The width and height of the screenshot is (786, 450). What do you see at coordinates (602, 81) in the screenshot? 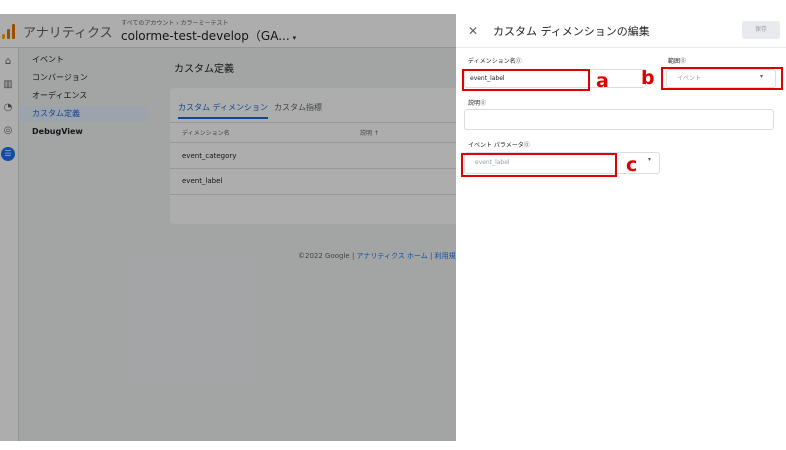
I see `annotation-label-a: a` at bounding box center [602, 81].